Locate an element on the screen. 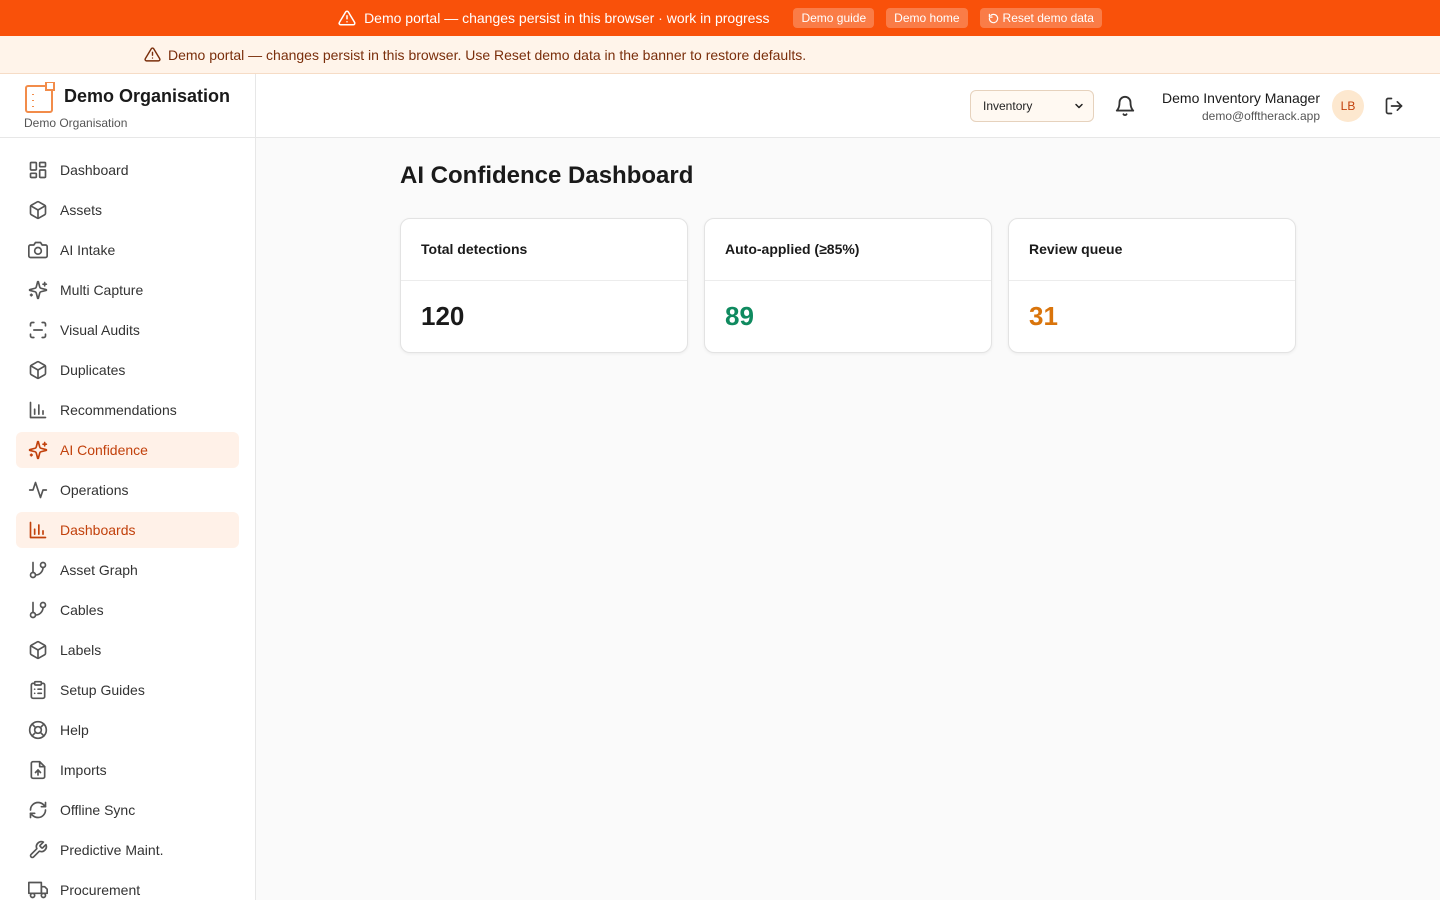  sidebar-item-cables: Cables is located at coordinates (127, 610).